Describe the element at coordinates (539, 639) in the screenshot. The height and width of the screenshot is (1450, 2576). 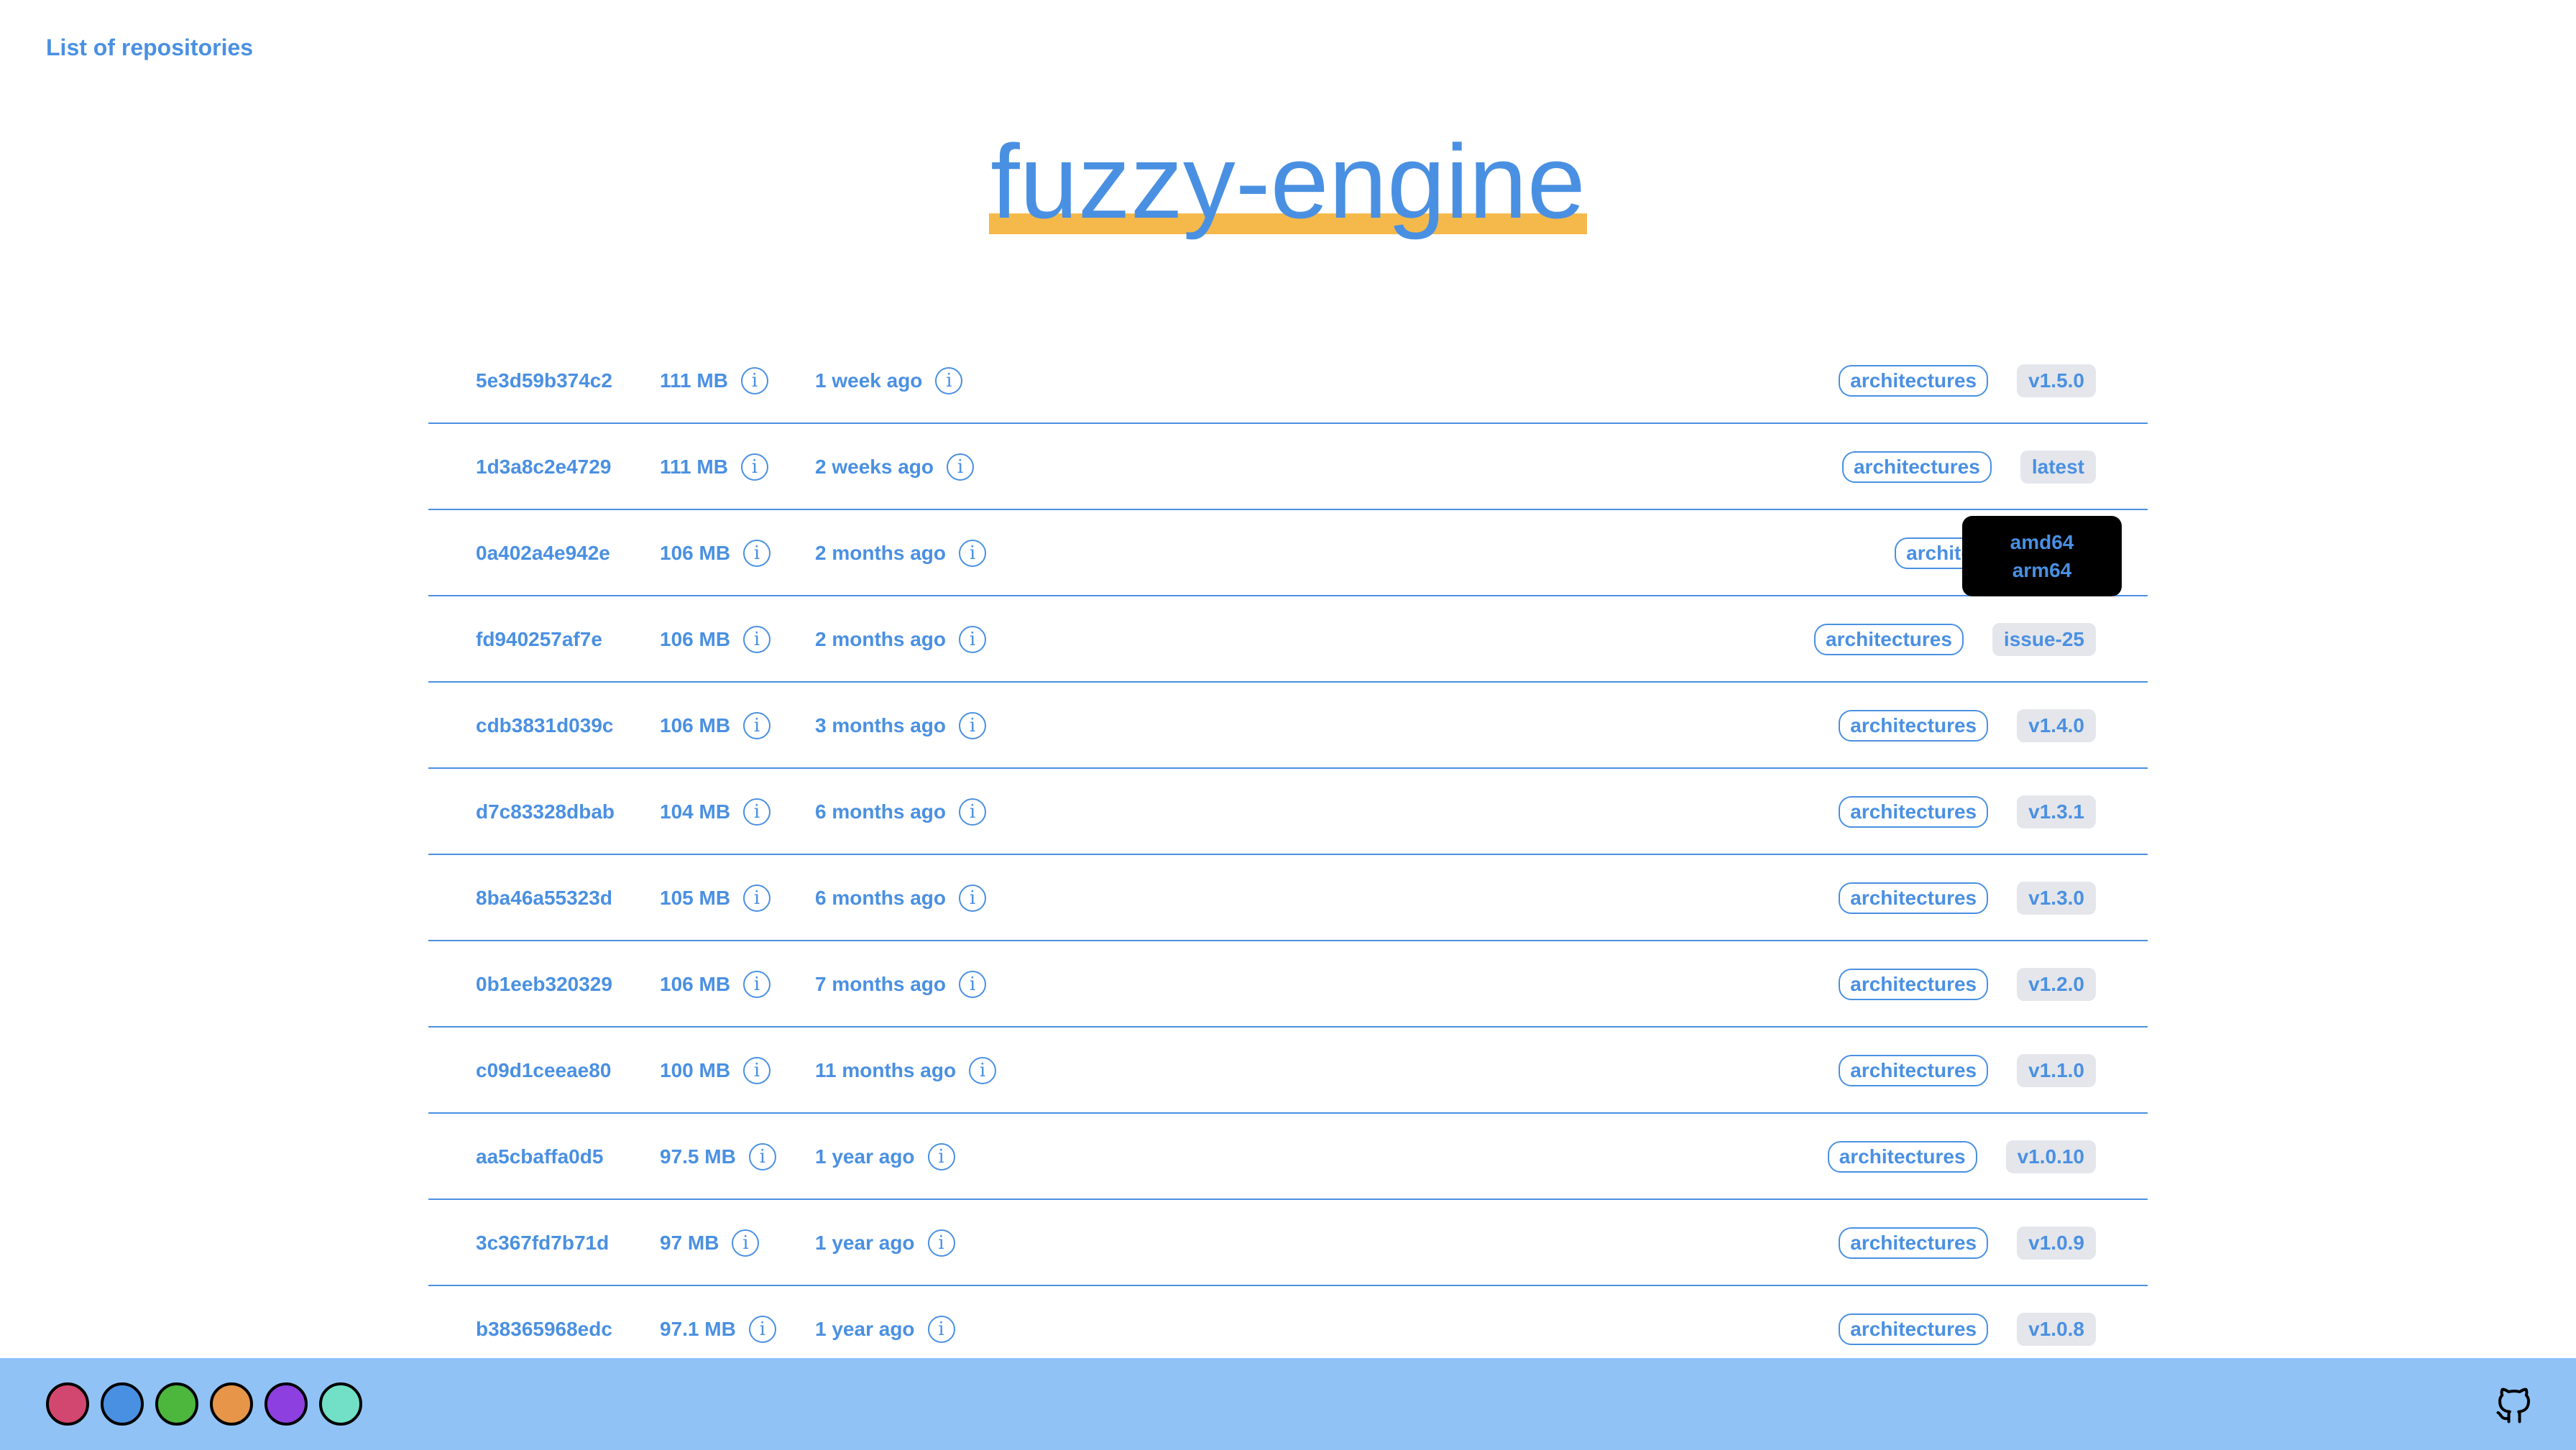
I see `image-hash: fd940257af7e` at that location.